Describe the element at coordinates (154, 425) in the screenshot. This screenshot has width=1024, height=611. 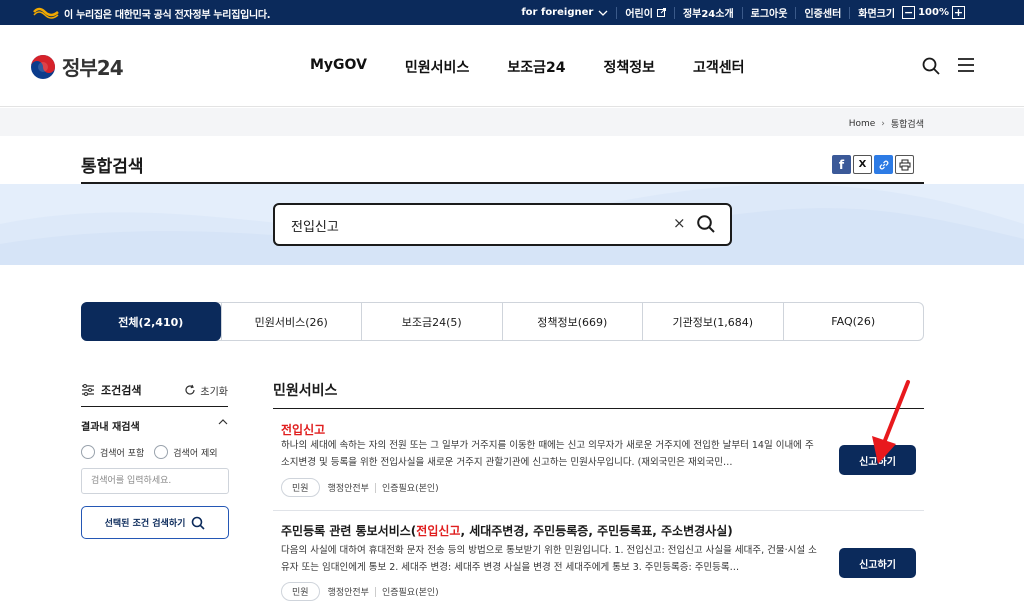
I see `refine-search-header: 결과내 재검색` at that location.